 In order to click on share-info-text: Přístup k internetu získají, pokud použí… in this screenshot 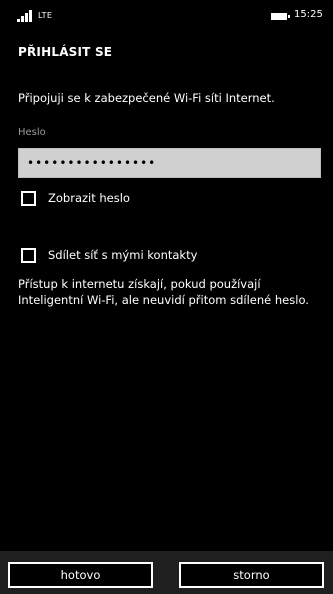, I will do `click(163, 292)`.